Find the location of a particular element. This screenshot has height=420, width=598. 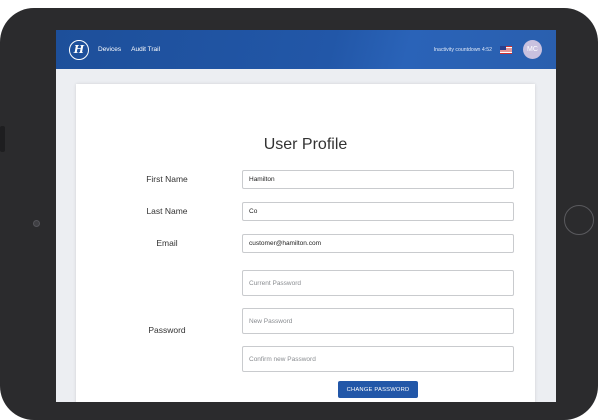

tablet-home-button is located at coordinates (579, 220).